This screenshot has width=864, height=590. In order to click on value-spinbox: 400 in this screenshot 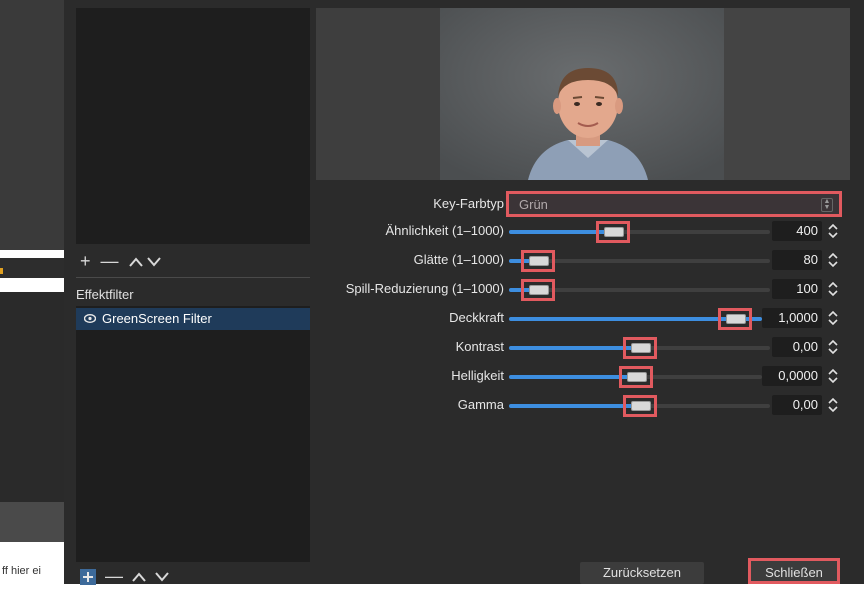, I will do `click(797, 231)`.